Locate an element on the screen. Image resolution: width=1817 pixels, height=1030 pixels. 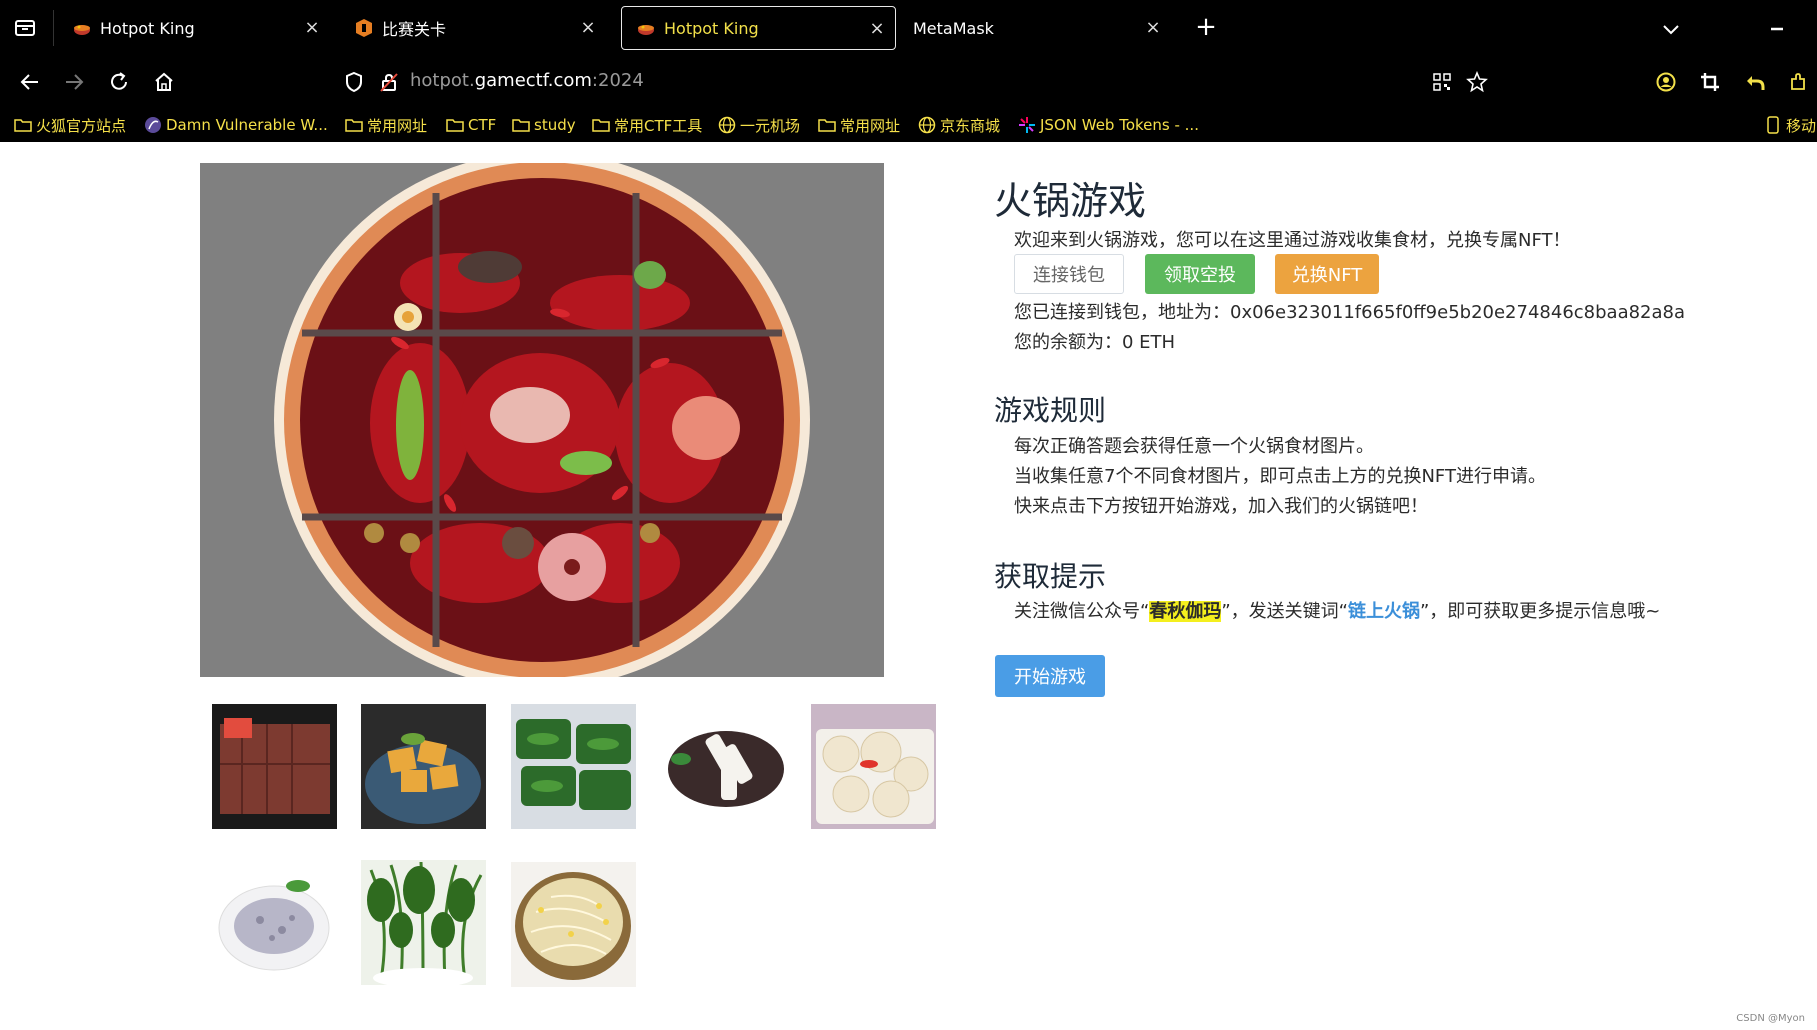
tab-competition: 比赛关卡 × is located at coordinates (473, 28).